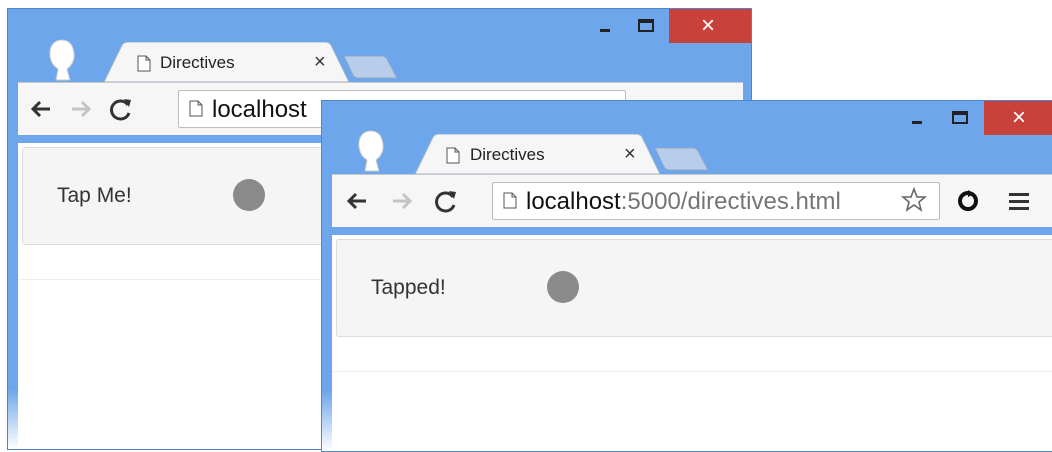  I want to click on url-rest: :5000/directives.html, so click(730, 201).